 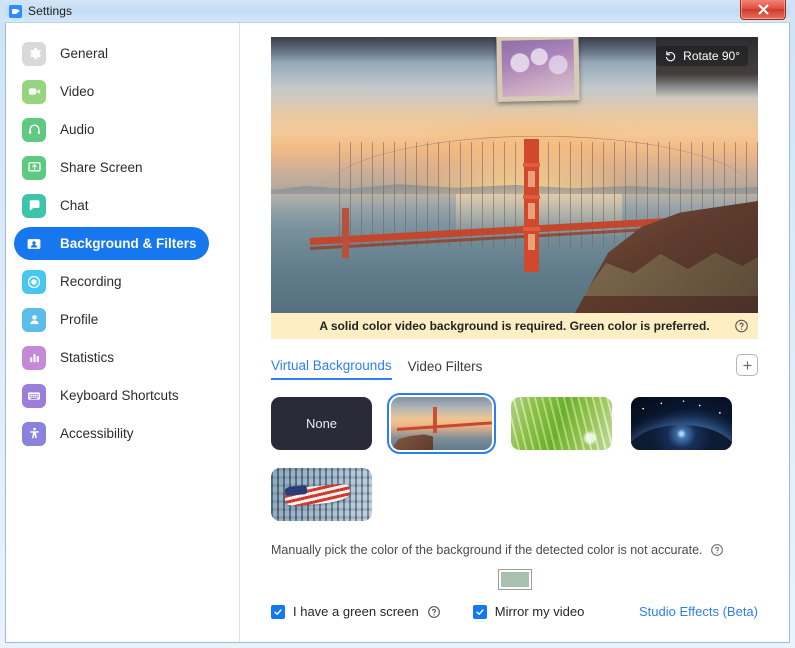 I want to click on gear-icon, so click(x=34, y=53).